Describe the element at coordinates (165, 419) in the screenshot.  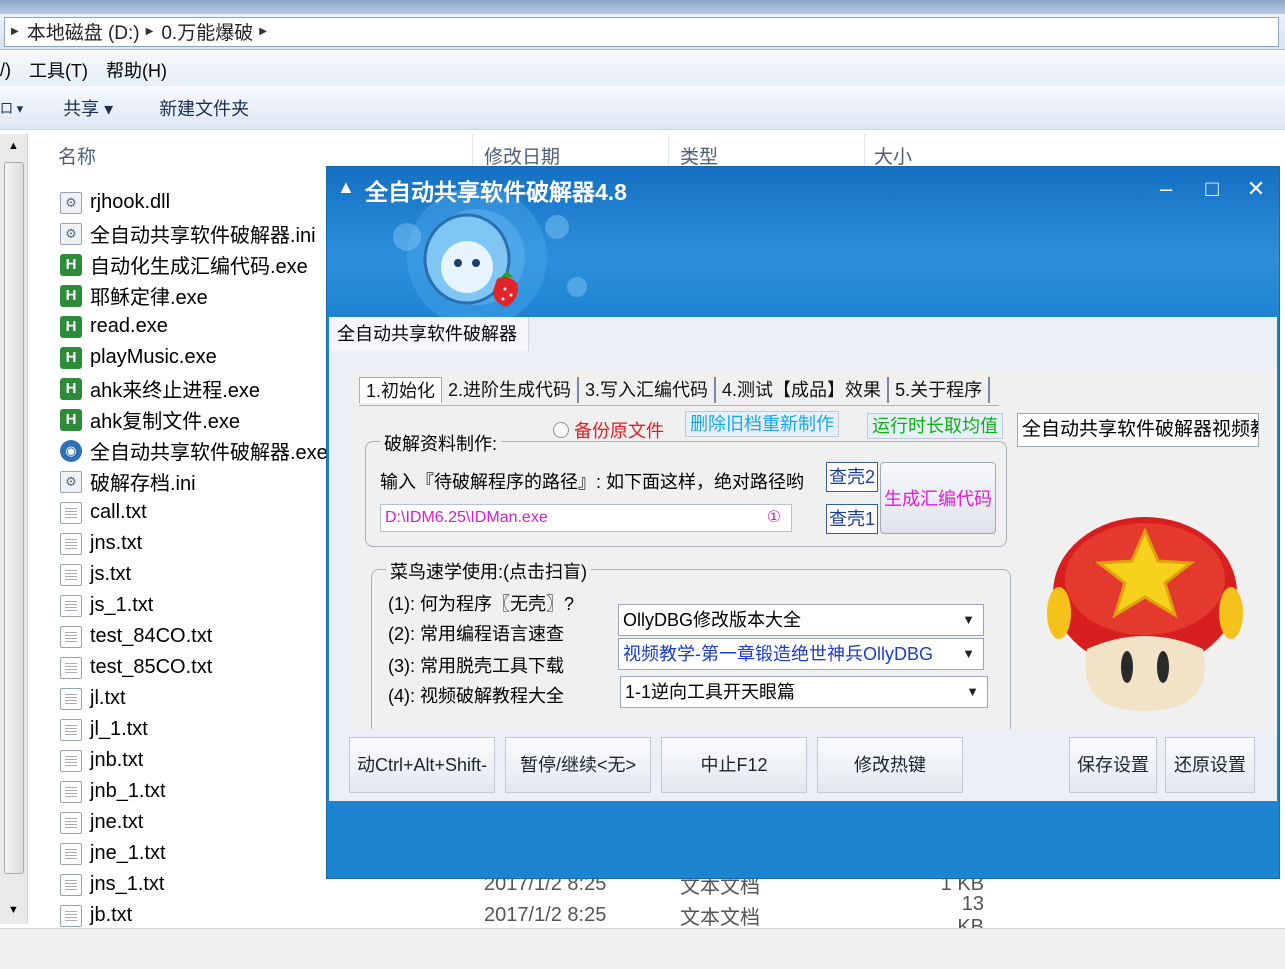
I see `file-name: ahk复制文件.exe` at that location.